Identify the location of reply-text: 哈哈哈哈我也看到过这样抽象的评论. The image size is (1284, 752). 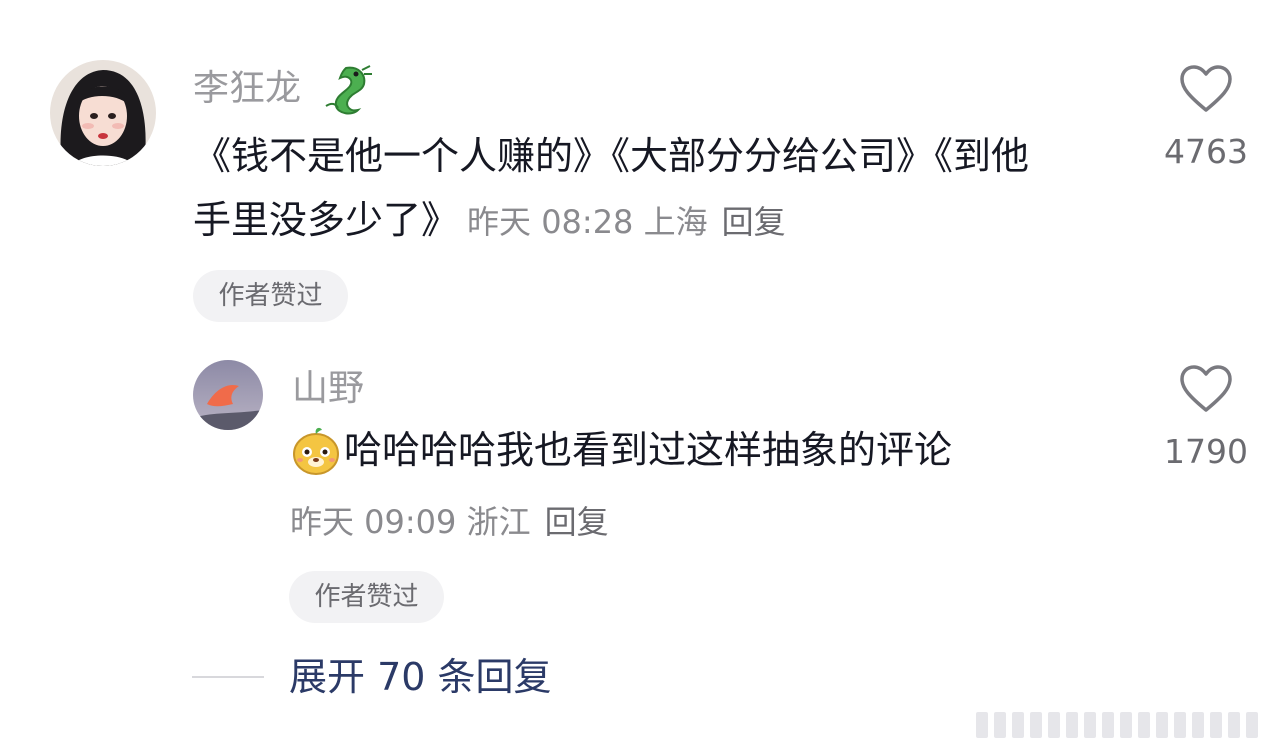
(648, 450).